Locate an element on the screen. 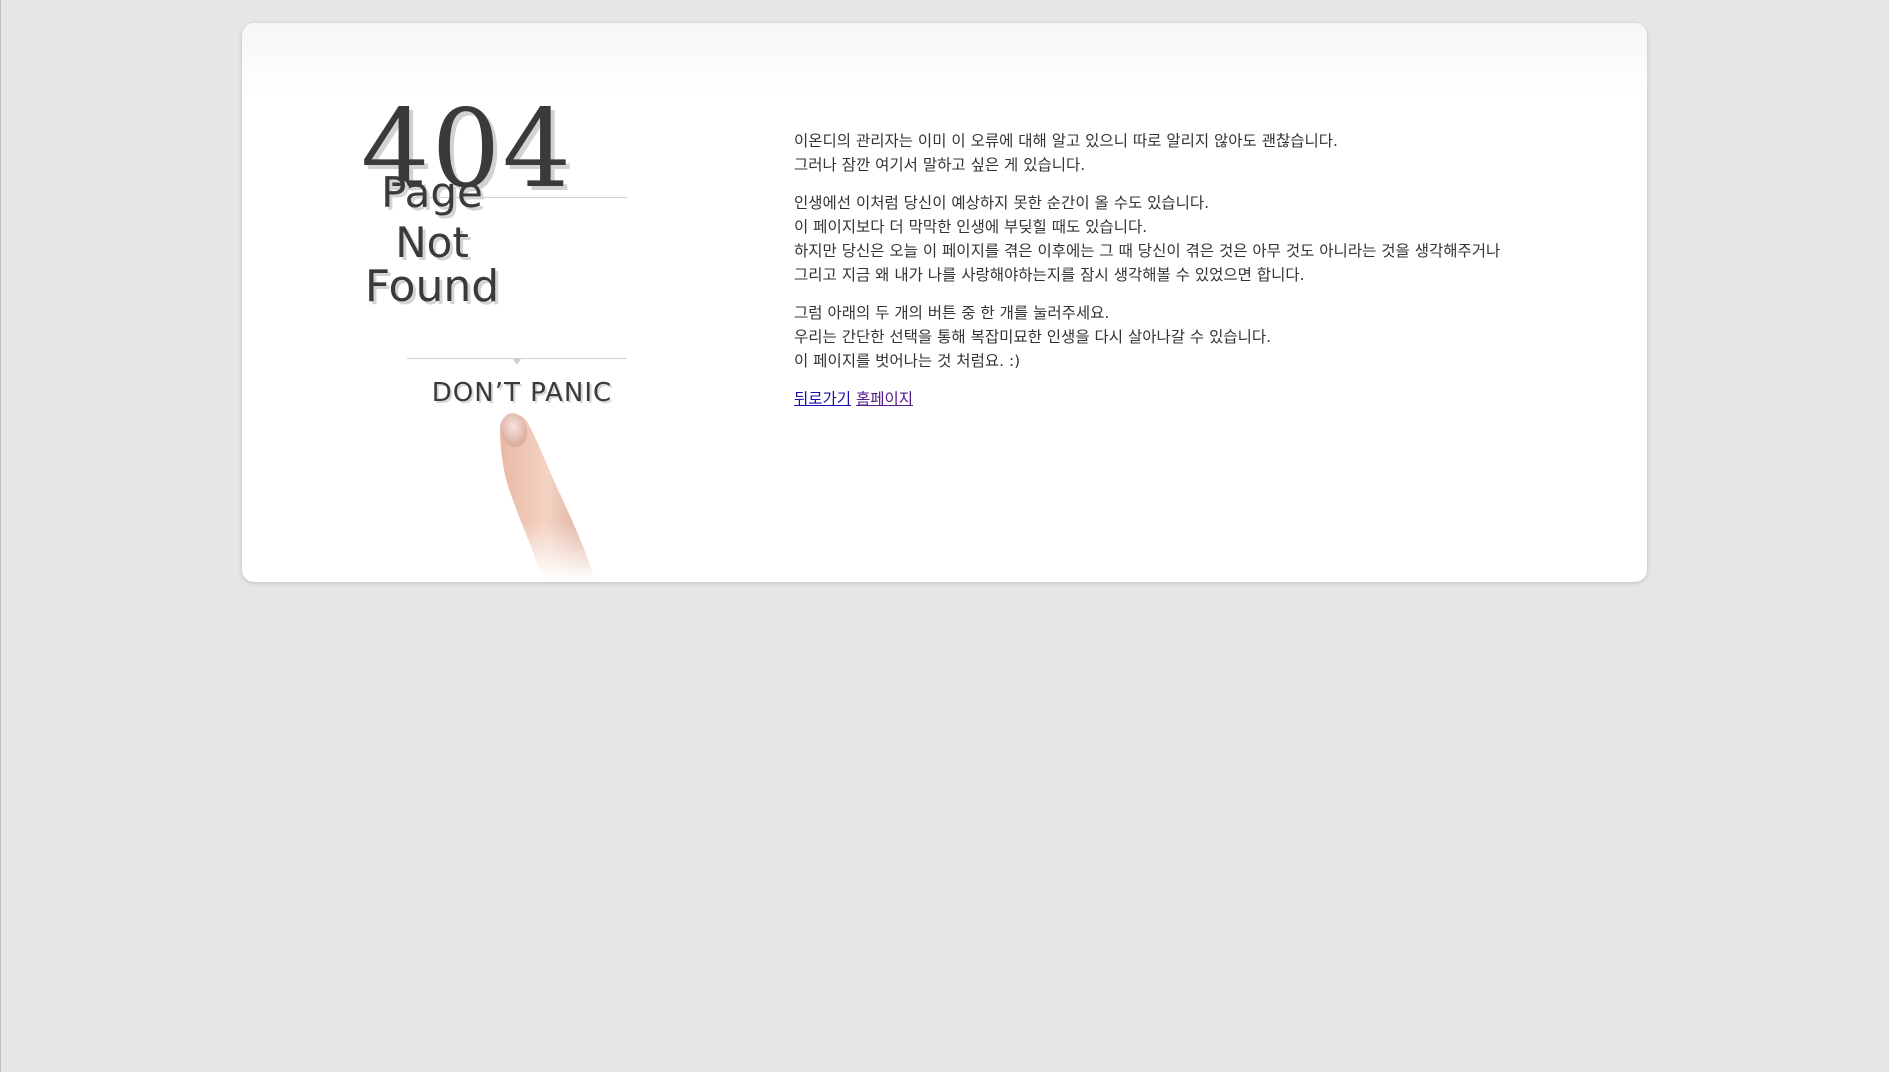 Image resolution: width=1889 pixels, height=1072 pixels. divider-arrow-icon is located at coordinates (517, 362).